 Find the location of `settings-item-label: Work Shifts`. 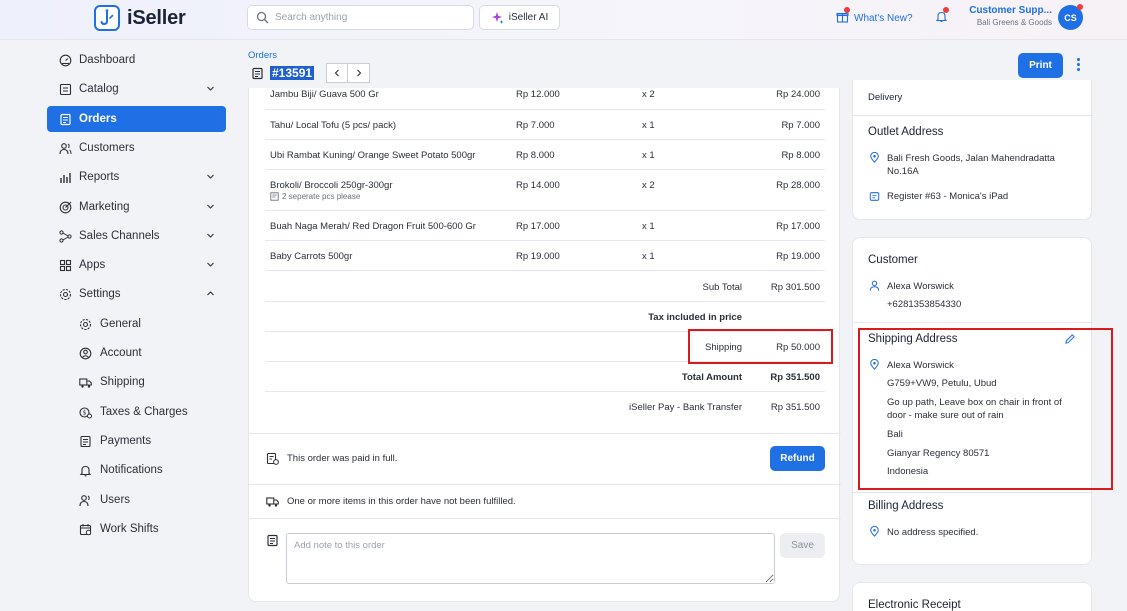

settings-item-label: Work Shifts is located at coordinates (129, 529).